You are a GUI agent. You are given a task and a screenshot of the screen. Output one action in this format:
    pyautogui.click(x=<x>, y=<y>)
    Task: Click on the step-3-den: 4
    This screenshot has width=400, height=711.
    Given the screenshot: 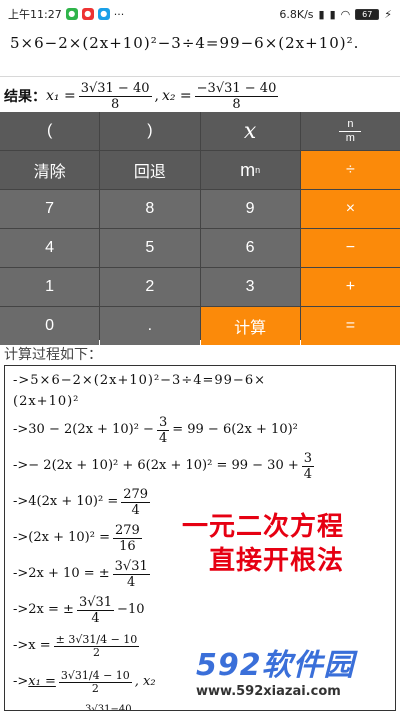 What is the action you would take?
    pyautogui.click(x=308, y=474)
    